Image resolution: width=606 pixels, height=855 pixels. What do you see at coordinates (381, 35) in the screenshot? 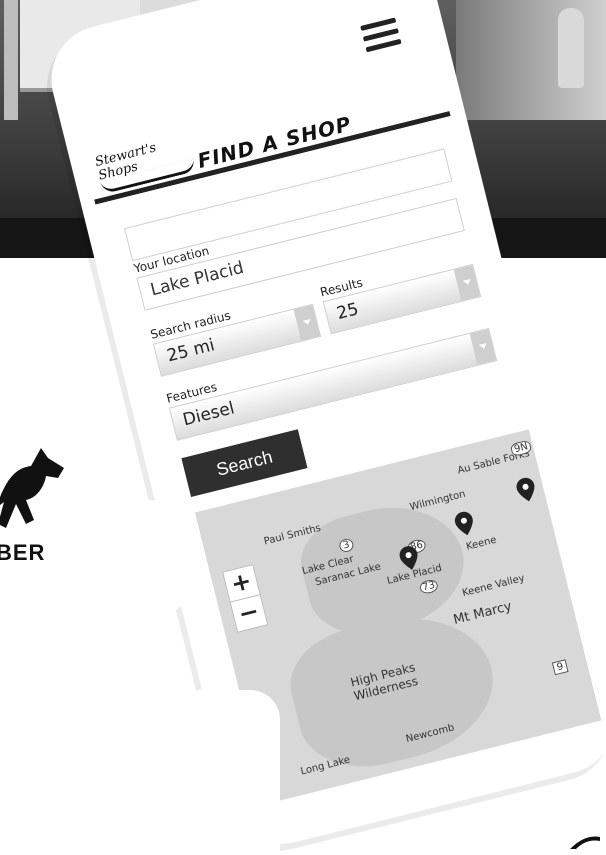
I see `hamburger-menu-icon` at bounding box center [381, 35].